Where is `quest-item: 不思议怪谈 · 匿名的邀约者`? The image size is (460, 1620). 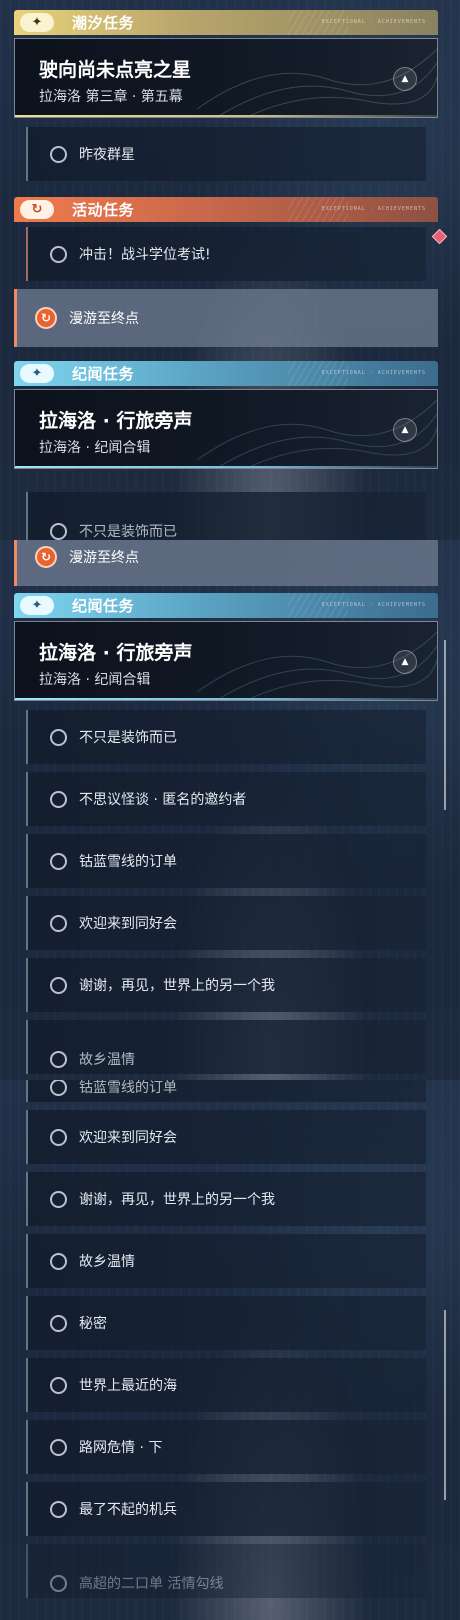 quest-item: 不思议怪谈 · 匿名的邀约者 is located at coordinates (226, 799).